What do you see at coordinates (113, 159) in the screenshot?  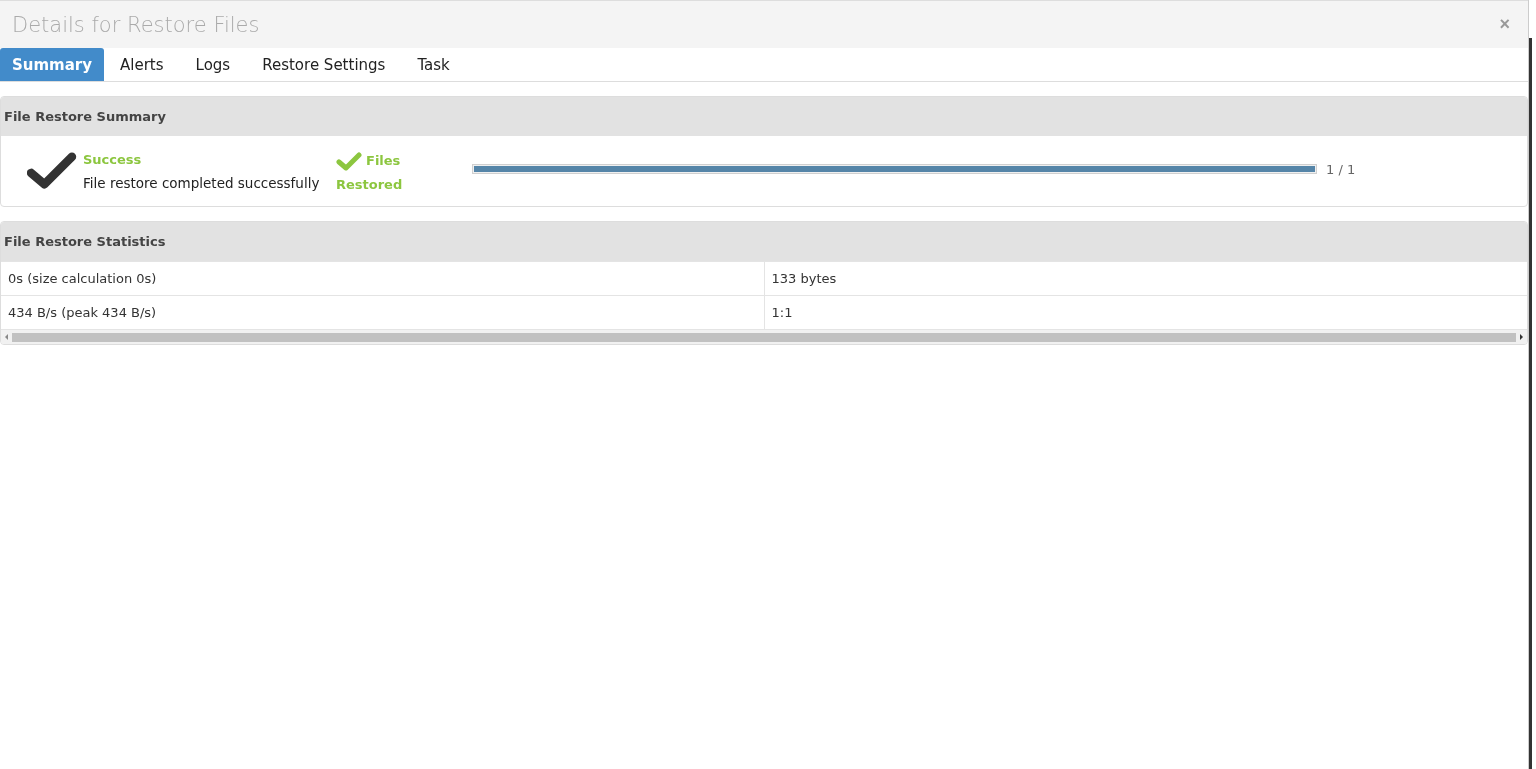 I see `status-label: Success` at bounding box center [113, 159].